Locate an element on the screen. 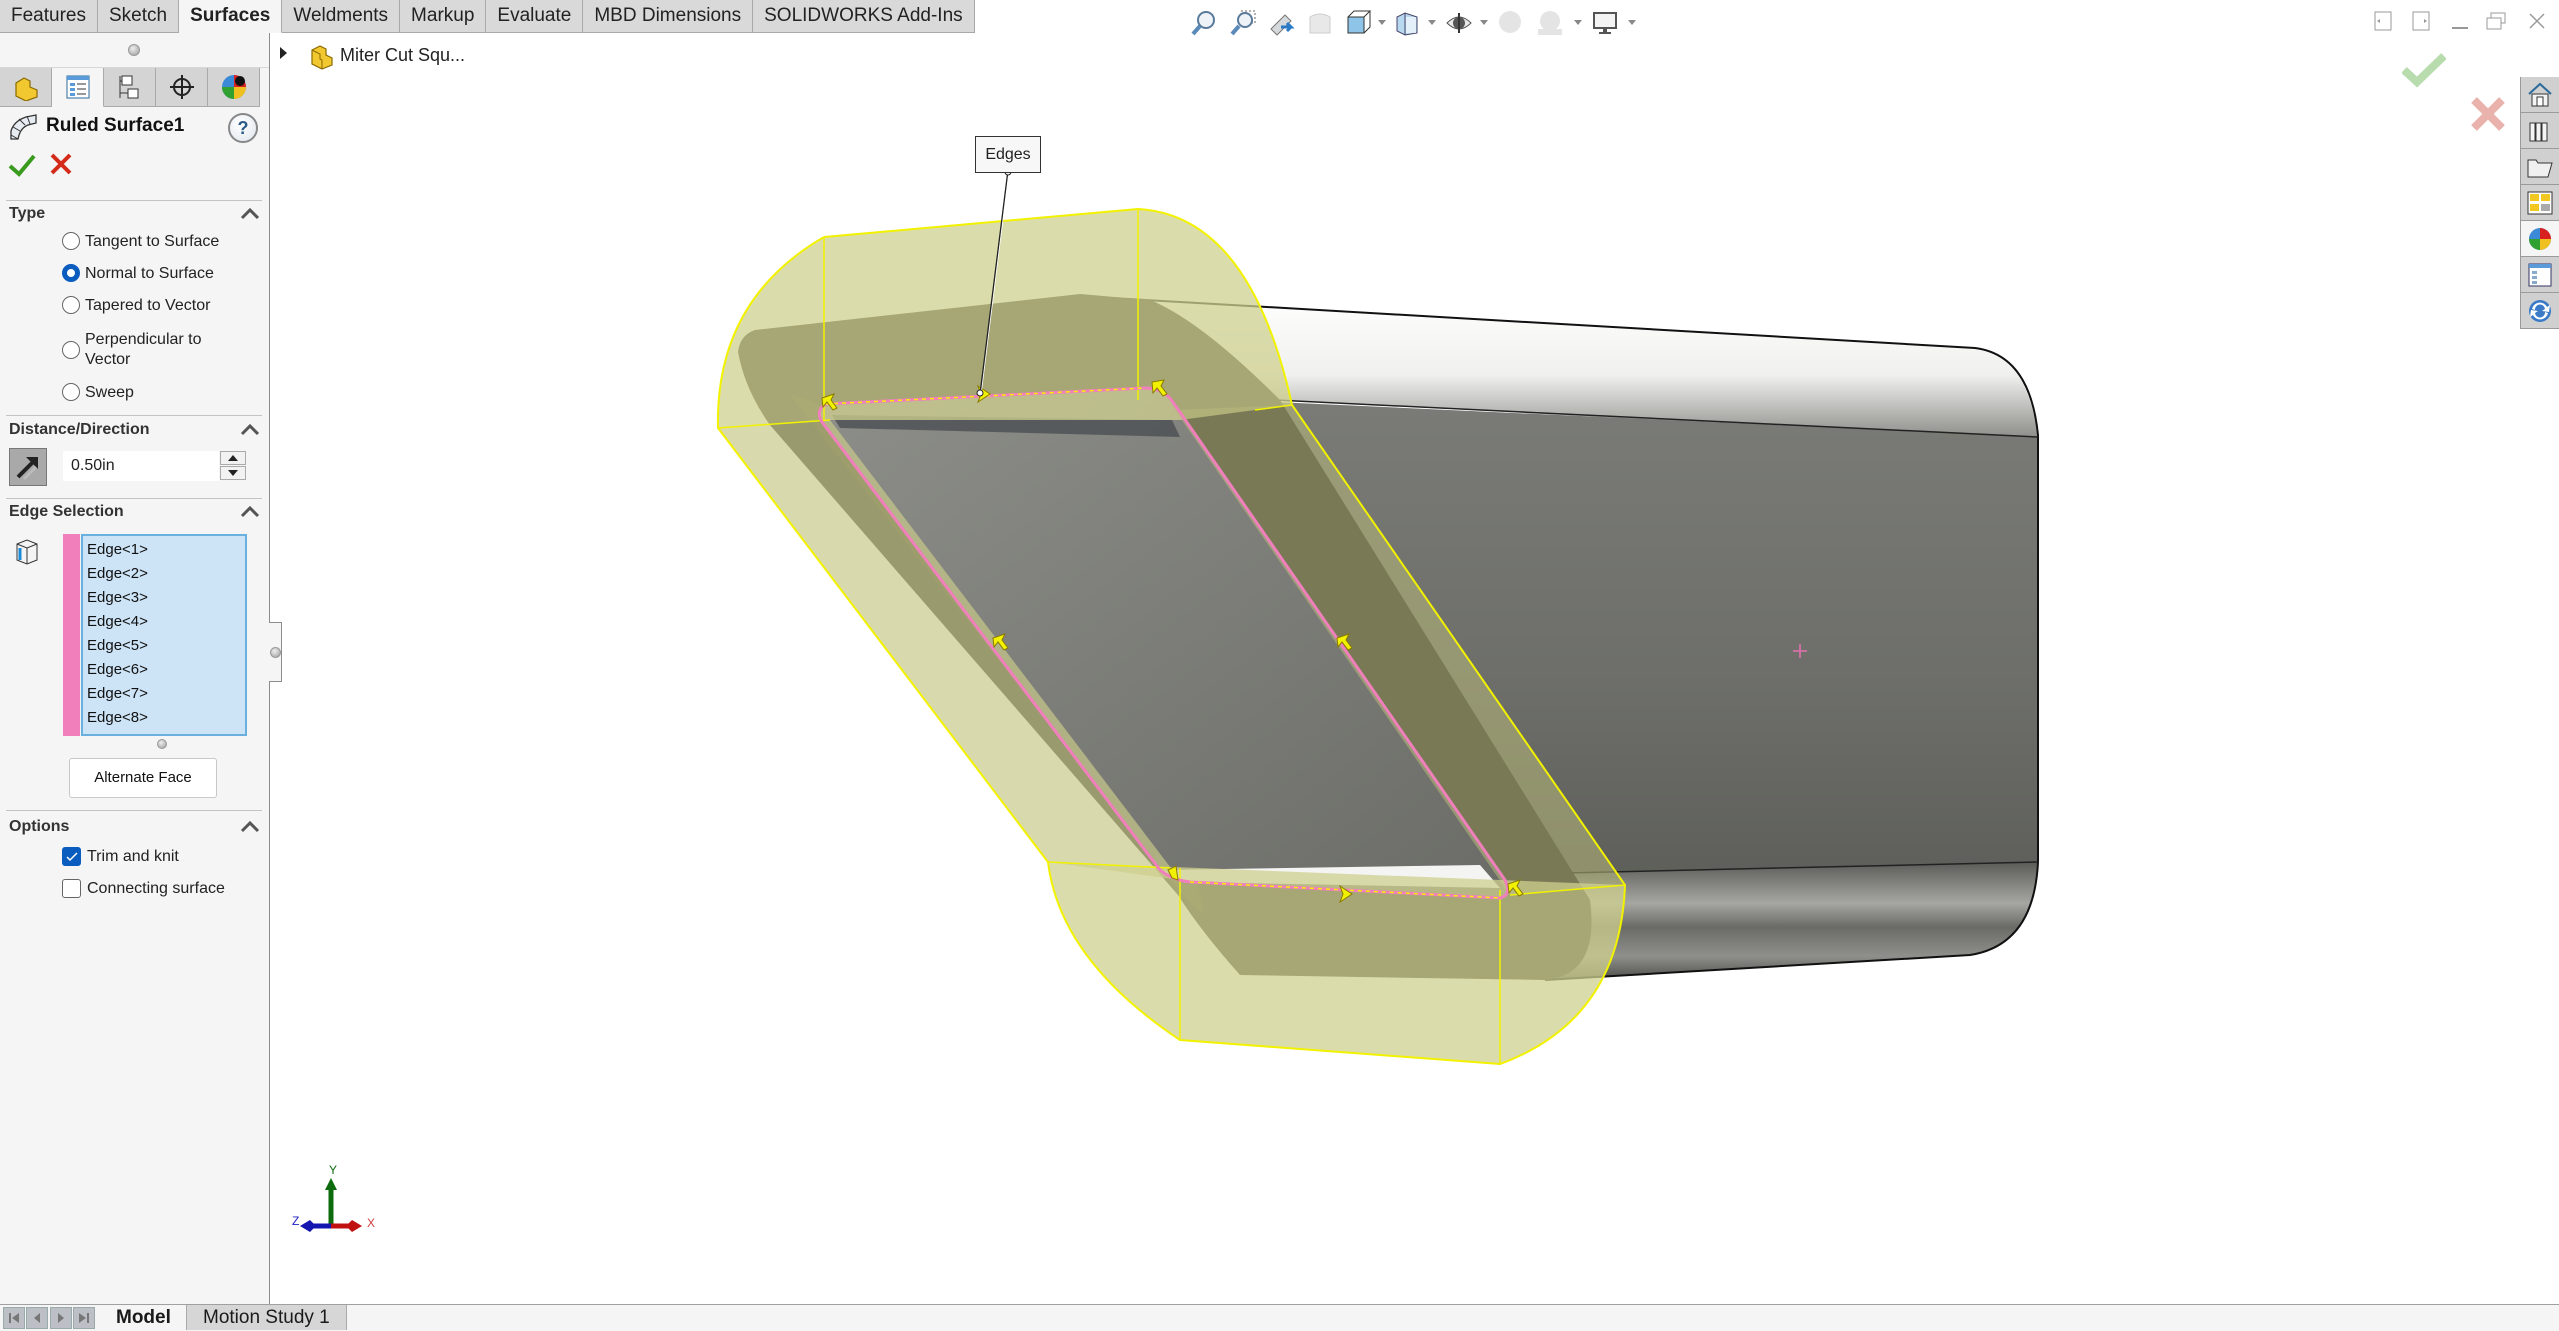 This screenshot has height=1331, width=2559. grip-dot is located at coordinates (134, 50).